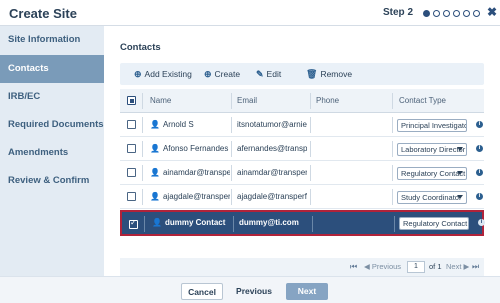 The image size is (500, 303). I want to click on create-label: Create, so click(227, 74).